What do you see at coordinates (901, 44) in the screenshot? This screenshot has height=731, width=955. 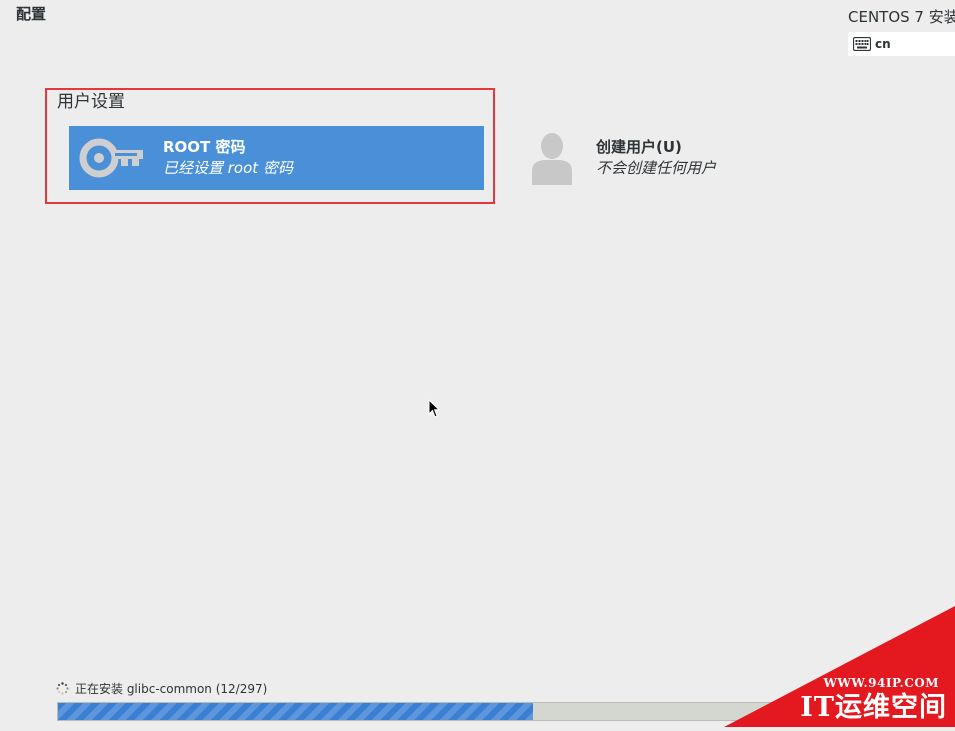 I see `keyboard-layout-indicator: cn` at bounding box center [901, 44].